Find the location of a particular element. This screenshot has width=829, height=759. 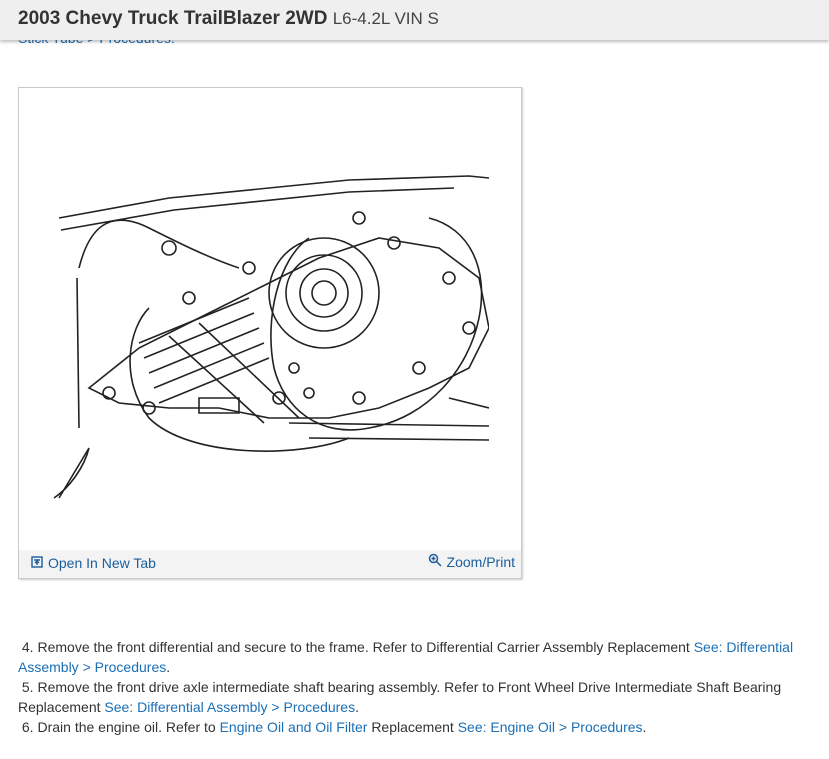

zoom-print-label: Zoom/Print is located at coordinates (480, 561).